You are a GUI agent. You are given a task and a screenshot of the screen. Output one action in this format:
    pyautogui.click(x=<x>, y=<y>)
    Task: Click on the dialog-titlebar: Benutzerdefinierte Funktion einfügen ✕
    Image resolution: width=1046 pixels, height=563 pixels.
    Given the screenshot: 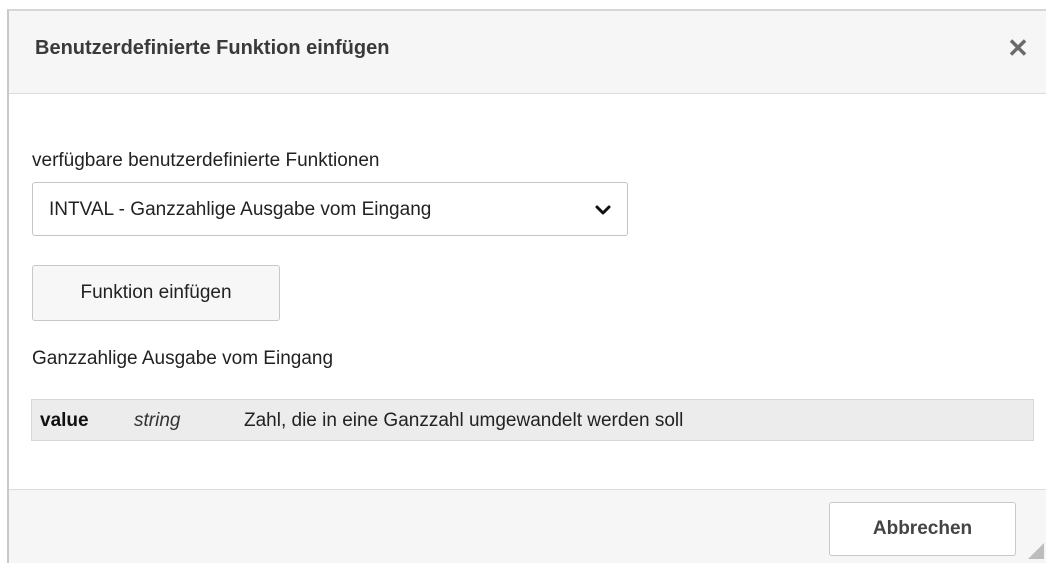 What is the action you would take?
    pyautogui.click(x=527, y=52)
    